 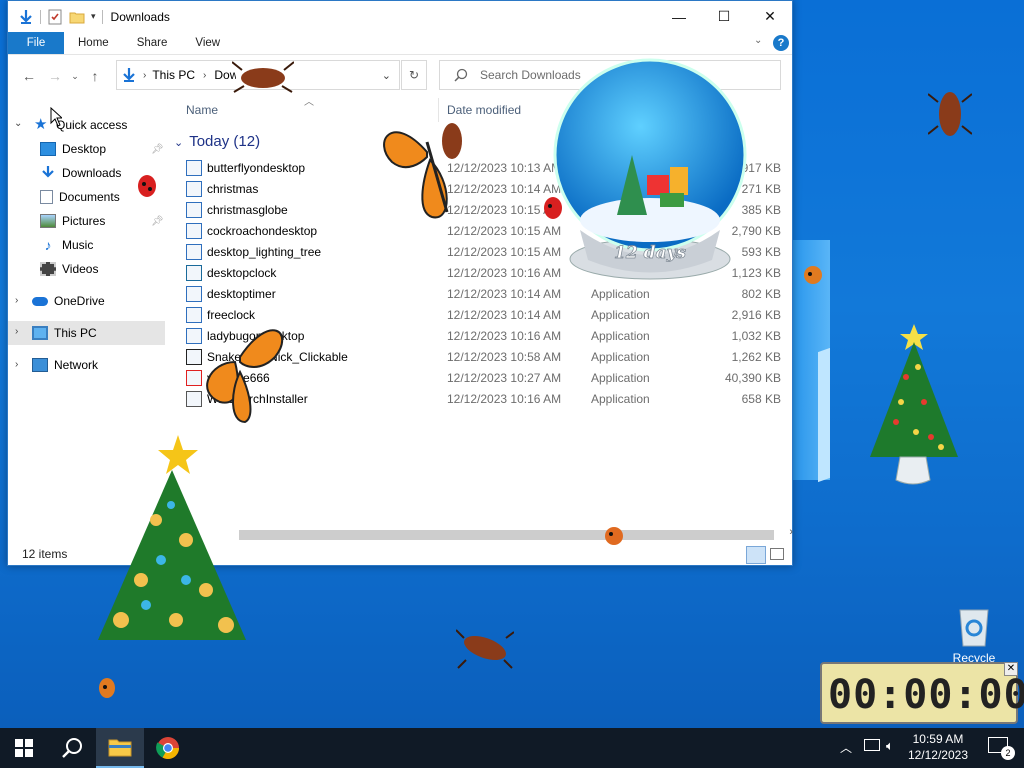 I want to click on nav-network: Network, so click(x=86, y=365).